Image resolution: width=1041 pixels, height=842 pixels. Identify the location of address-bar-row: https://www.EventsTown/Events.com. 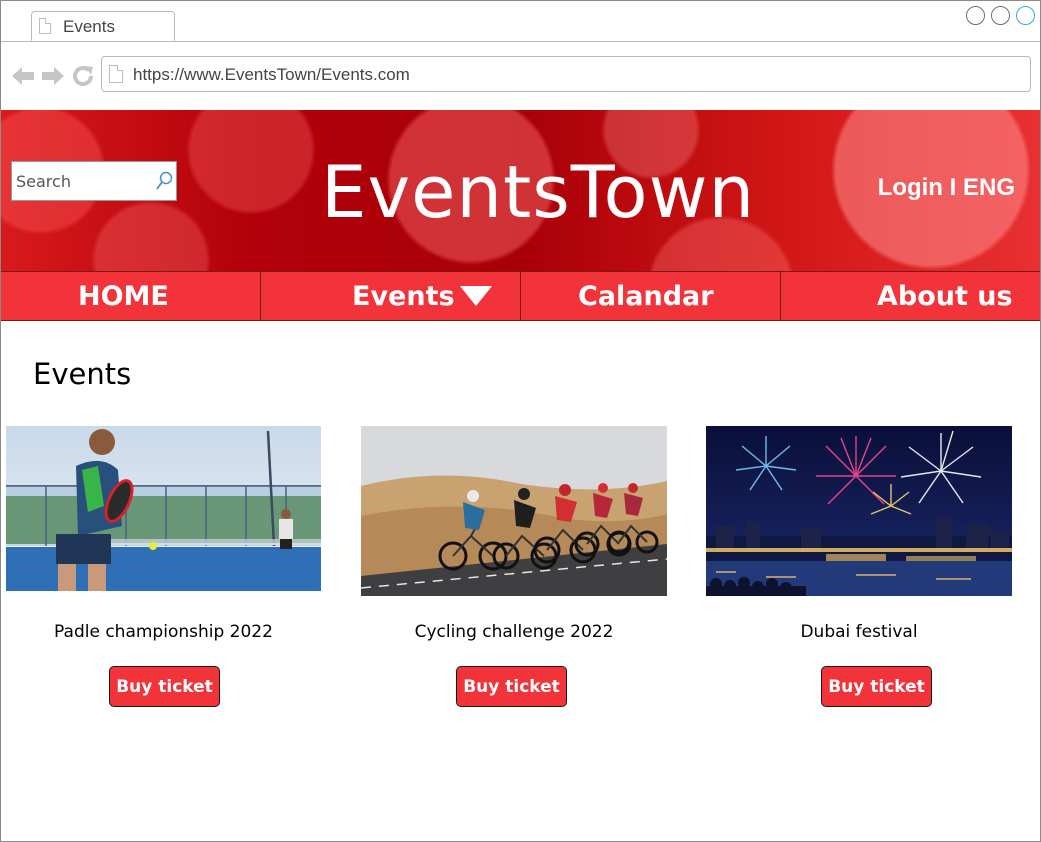
(520, 76).